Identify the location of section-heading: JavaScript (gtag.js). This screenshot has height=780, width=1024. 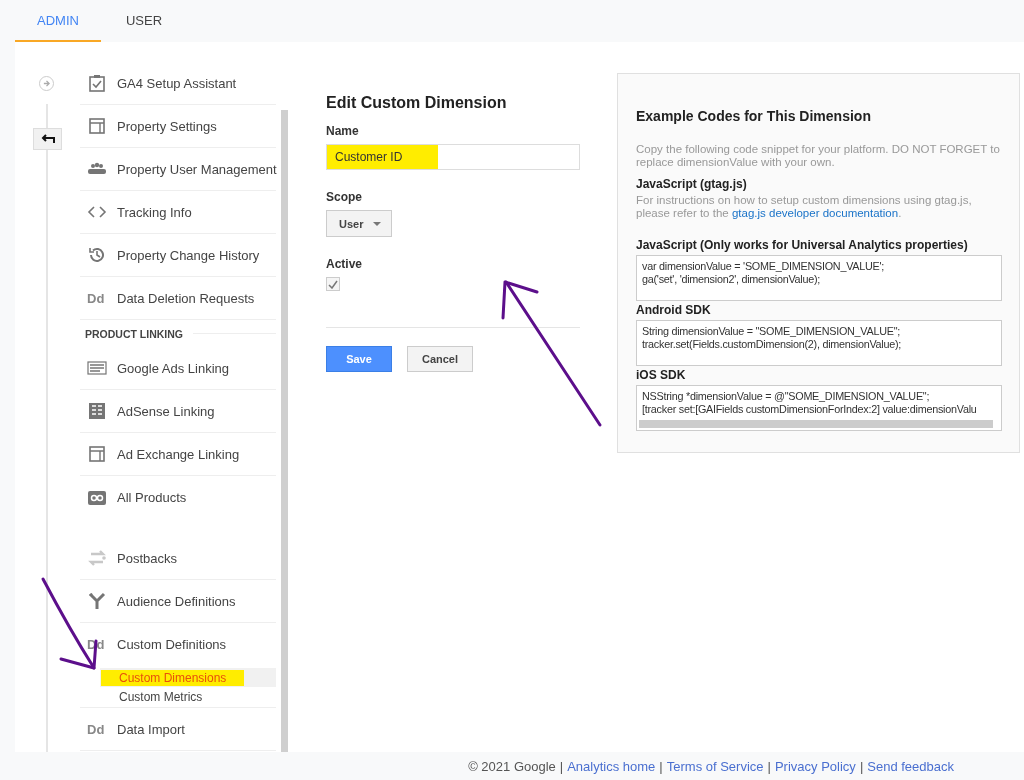
(692, 184).